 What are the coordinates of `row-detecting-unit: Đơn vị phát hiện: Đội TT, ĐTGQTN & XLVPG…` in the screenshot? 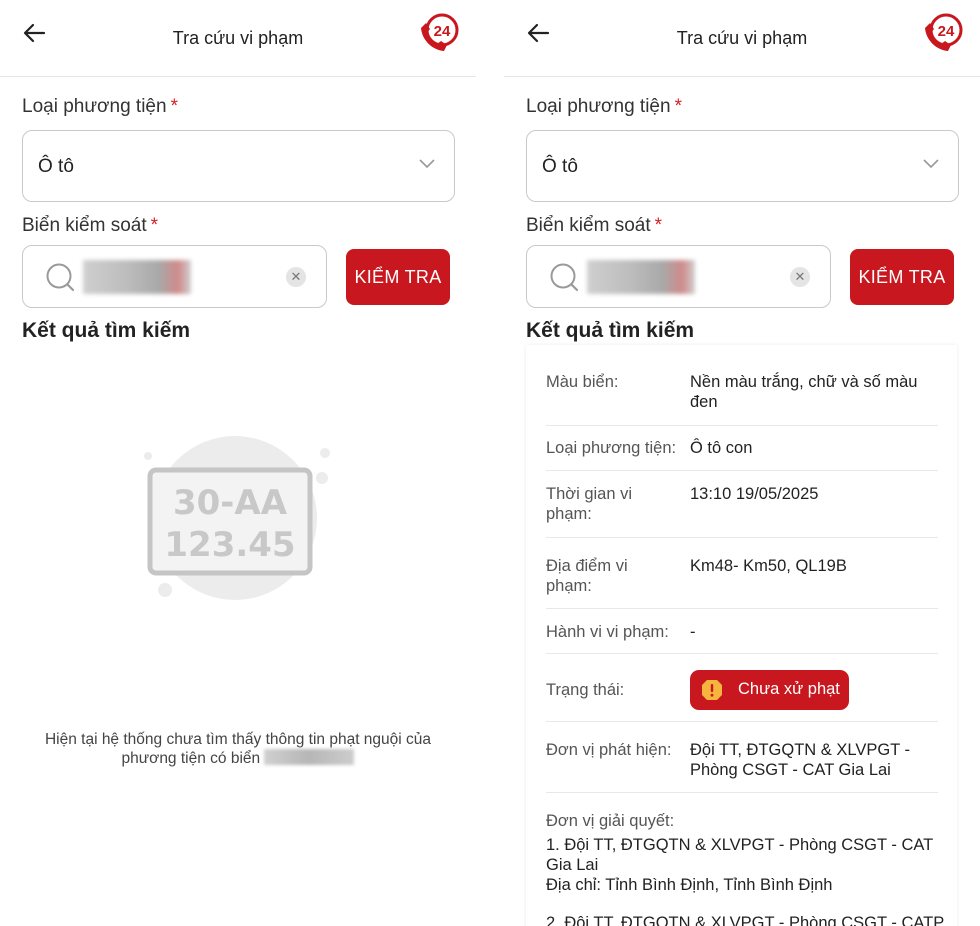 It's located at (742, 766).